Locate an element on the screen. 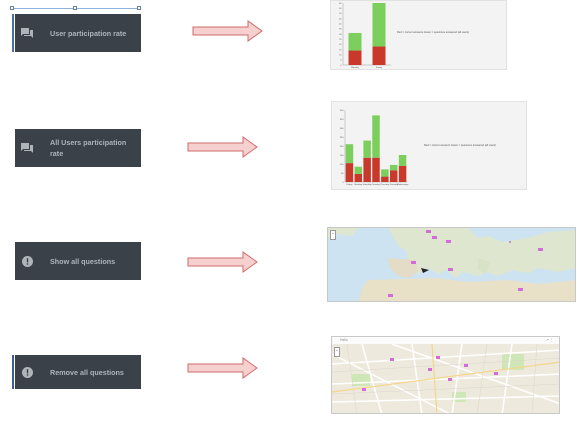 This screenshot has width=577, height=433. y-tick-label: 400 is located at coordinates (342, 111).